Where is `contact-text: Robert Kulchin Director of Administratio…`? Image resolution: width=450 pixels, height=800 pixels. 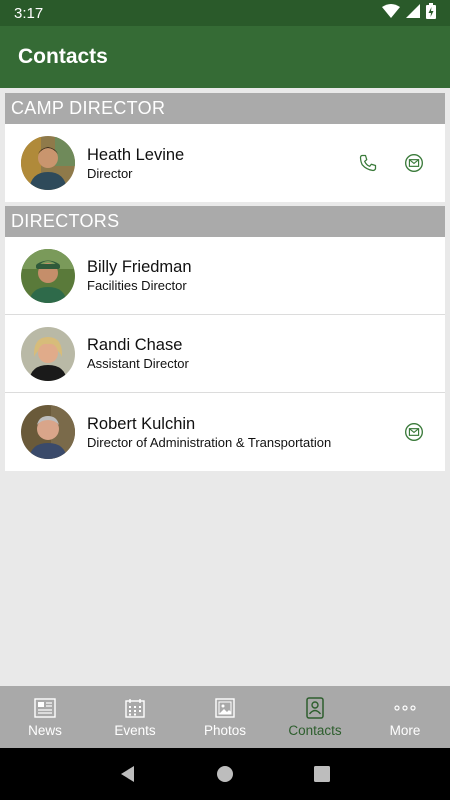
contact-text: Robert Kulchin Director of Administratio… is located at coordinates (209, 432).